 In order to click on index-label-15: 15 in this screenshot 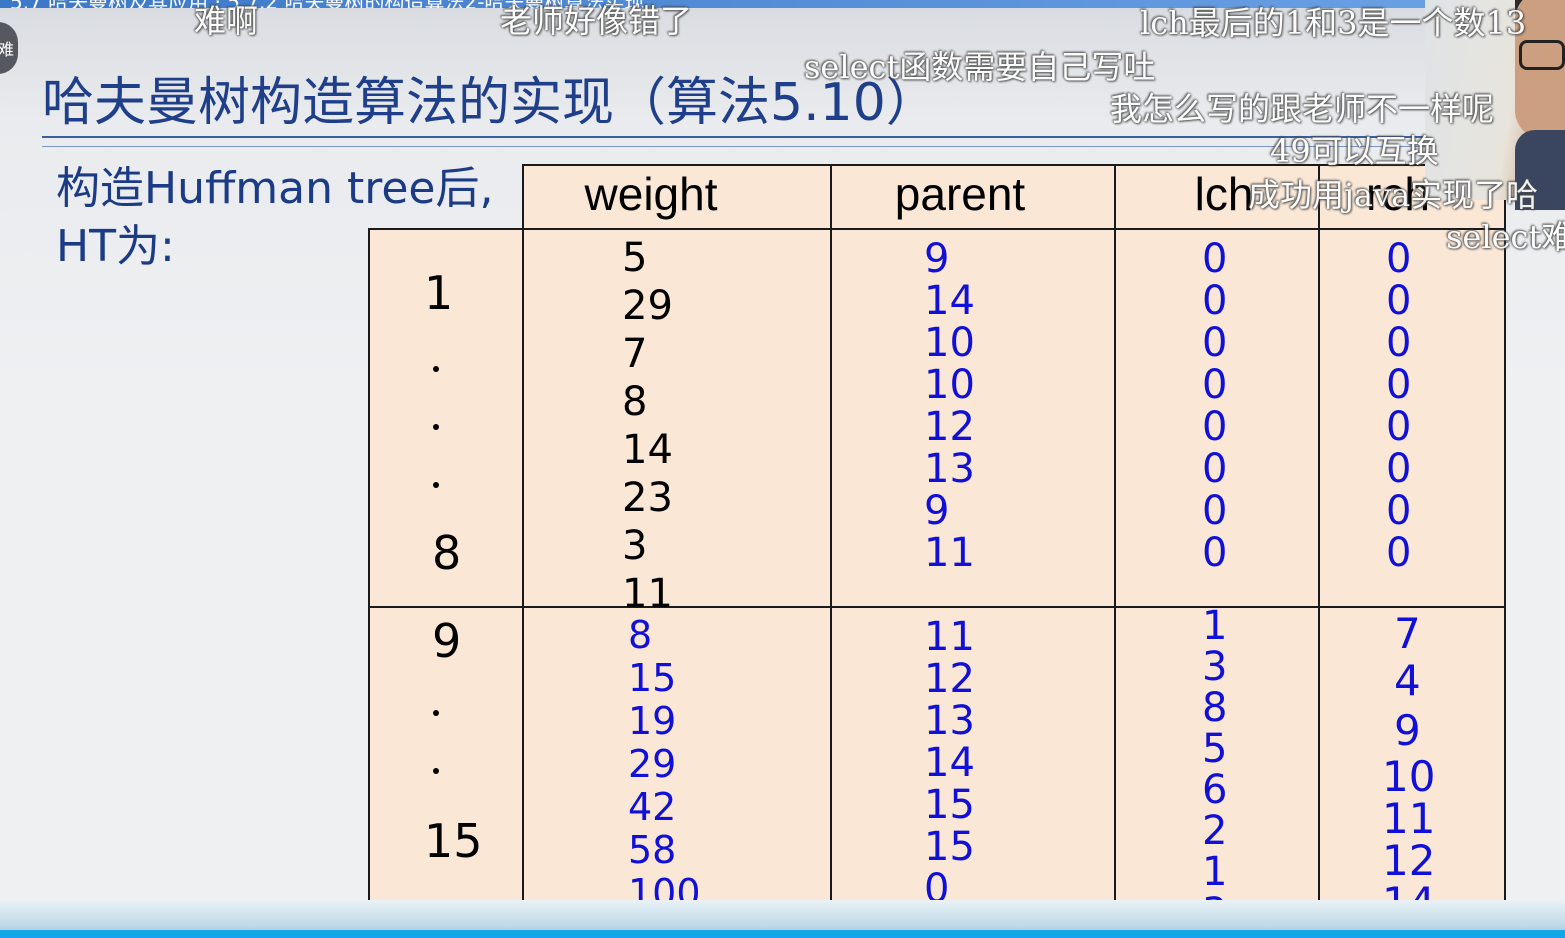, I will do `click(453, 841)`.